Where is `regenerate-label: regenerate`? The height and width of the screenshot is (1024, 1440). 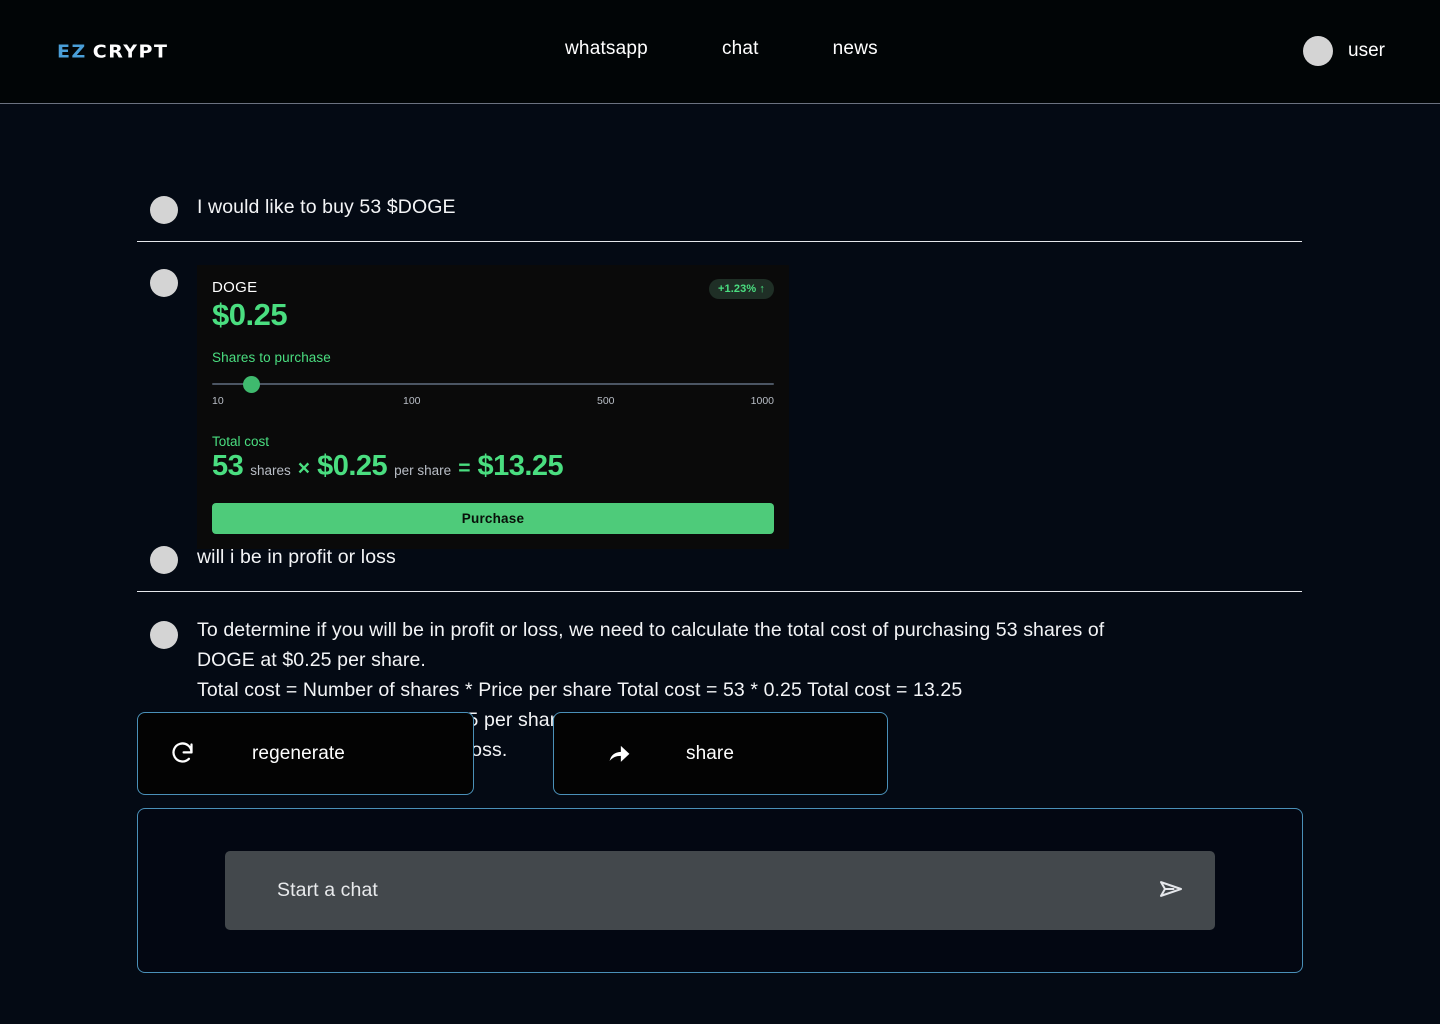
regenerate-label: regenerate is located at coordinates (298, 753).